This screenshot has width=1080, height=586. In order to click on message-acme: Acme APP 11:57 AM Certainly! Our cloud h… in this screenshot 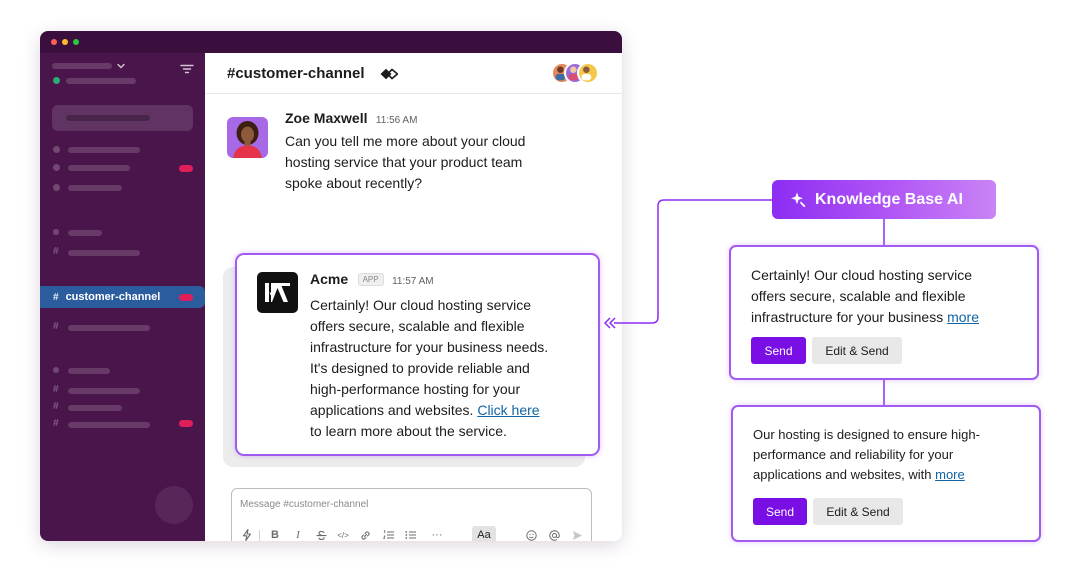, I will do `click(417, 354)`.